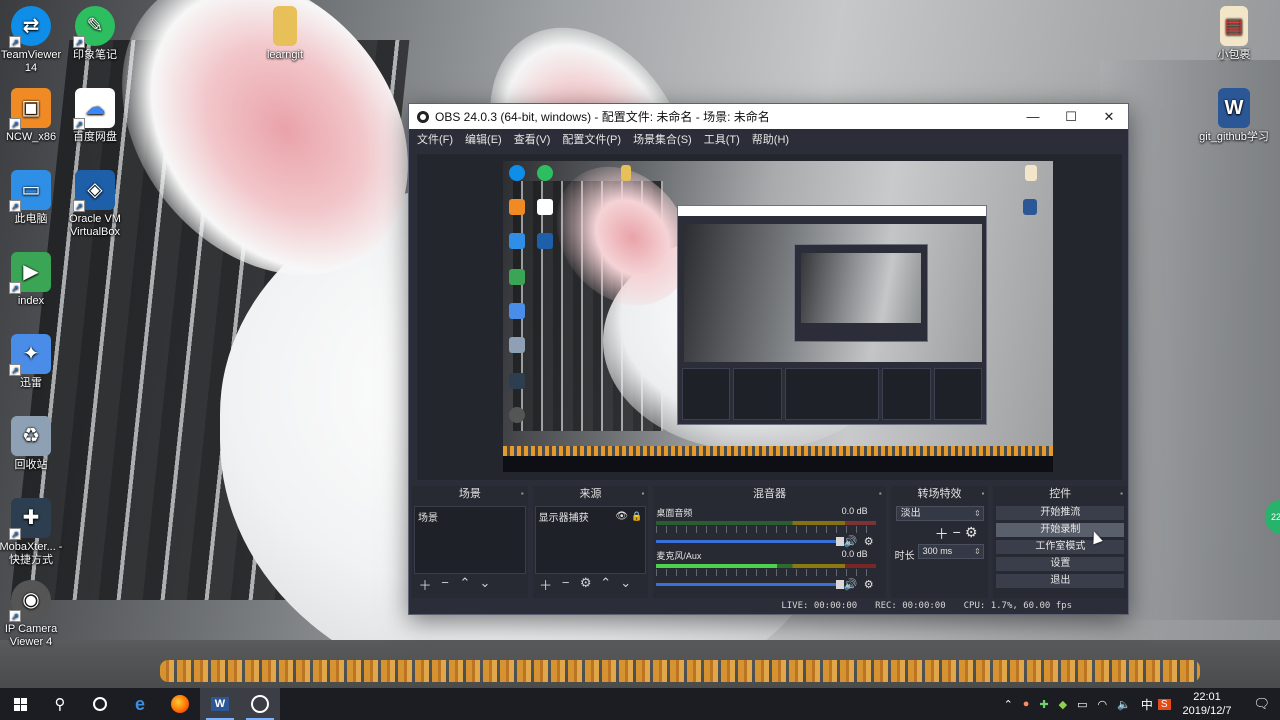 The height and width of the screenshot is (720, 1280). What do you see at coordinates (30, 109) in the screenshot?
I see `ncw-icon: ▣ ↗` at bounding box center [30, 109].